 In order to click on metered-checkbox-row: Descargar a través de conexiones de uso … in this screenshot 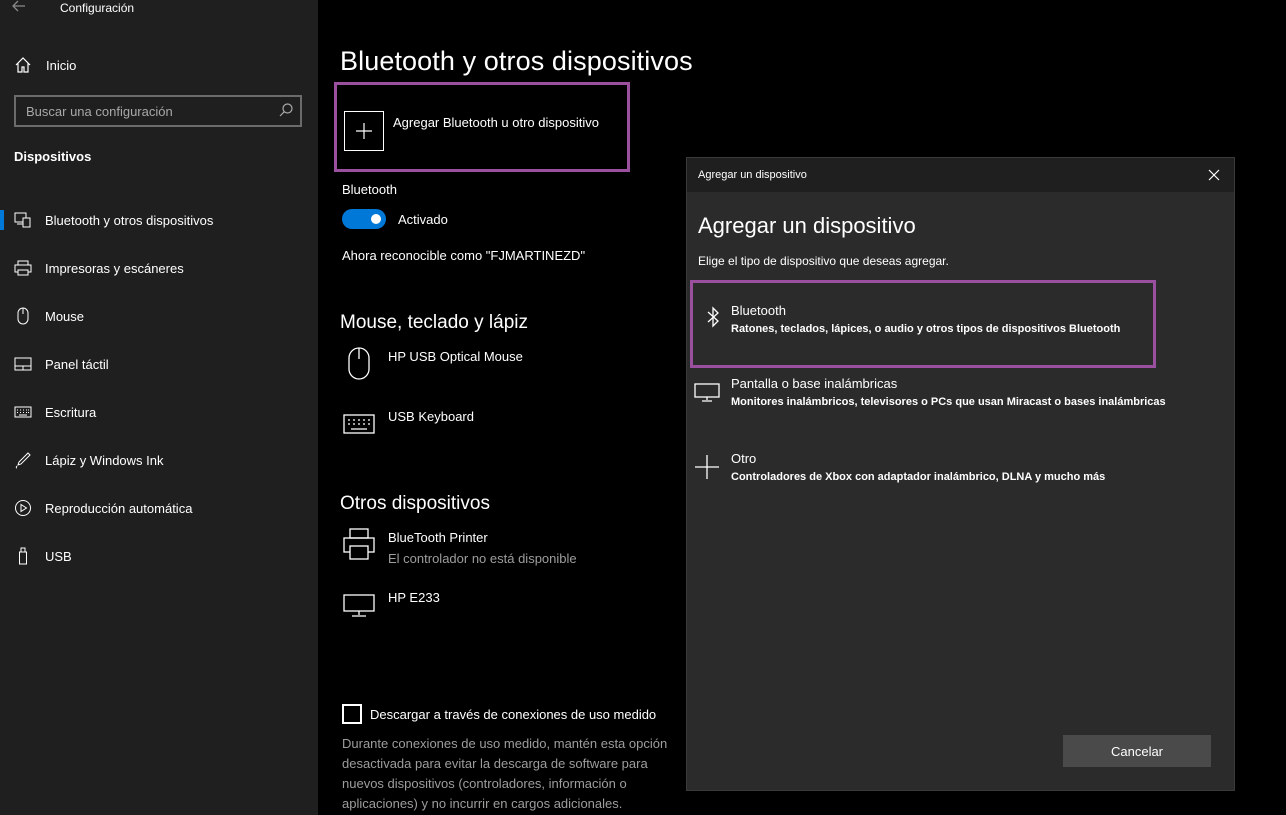, I will do `click(499, 714)`.